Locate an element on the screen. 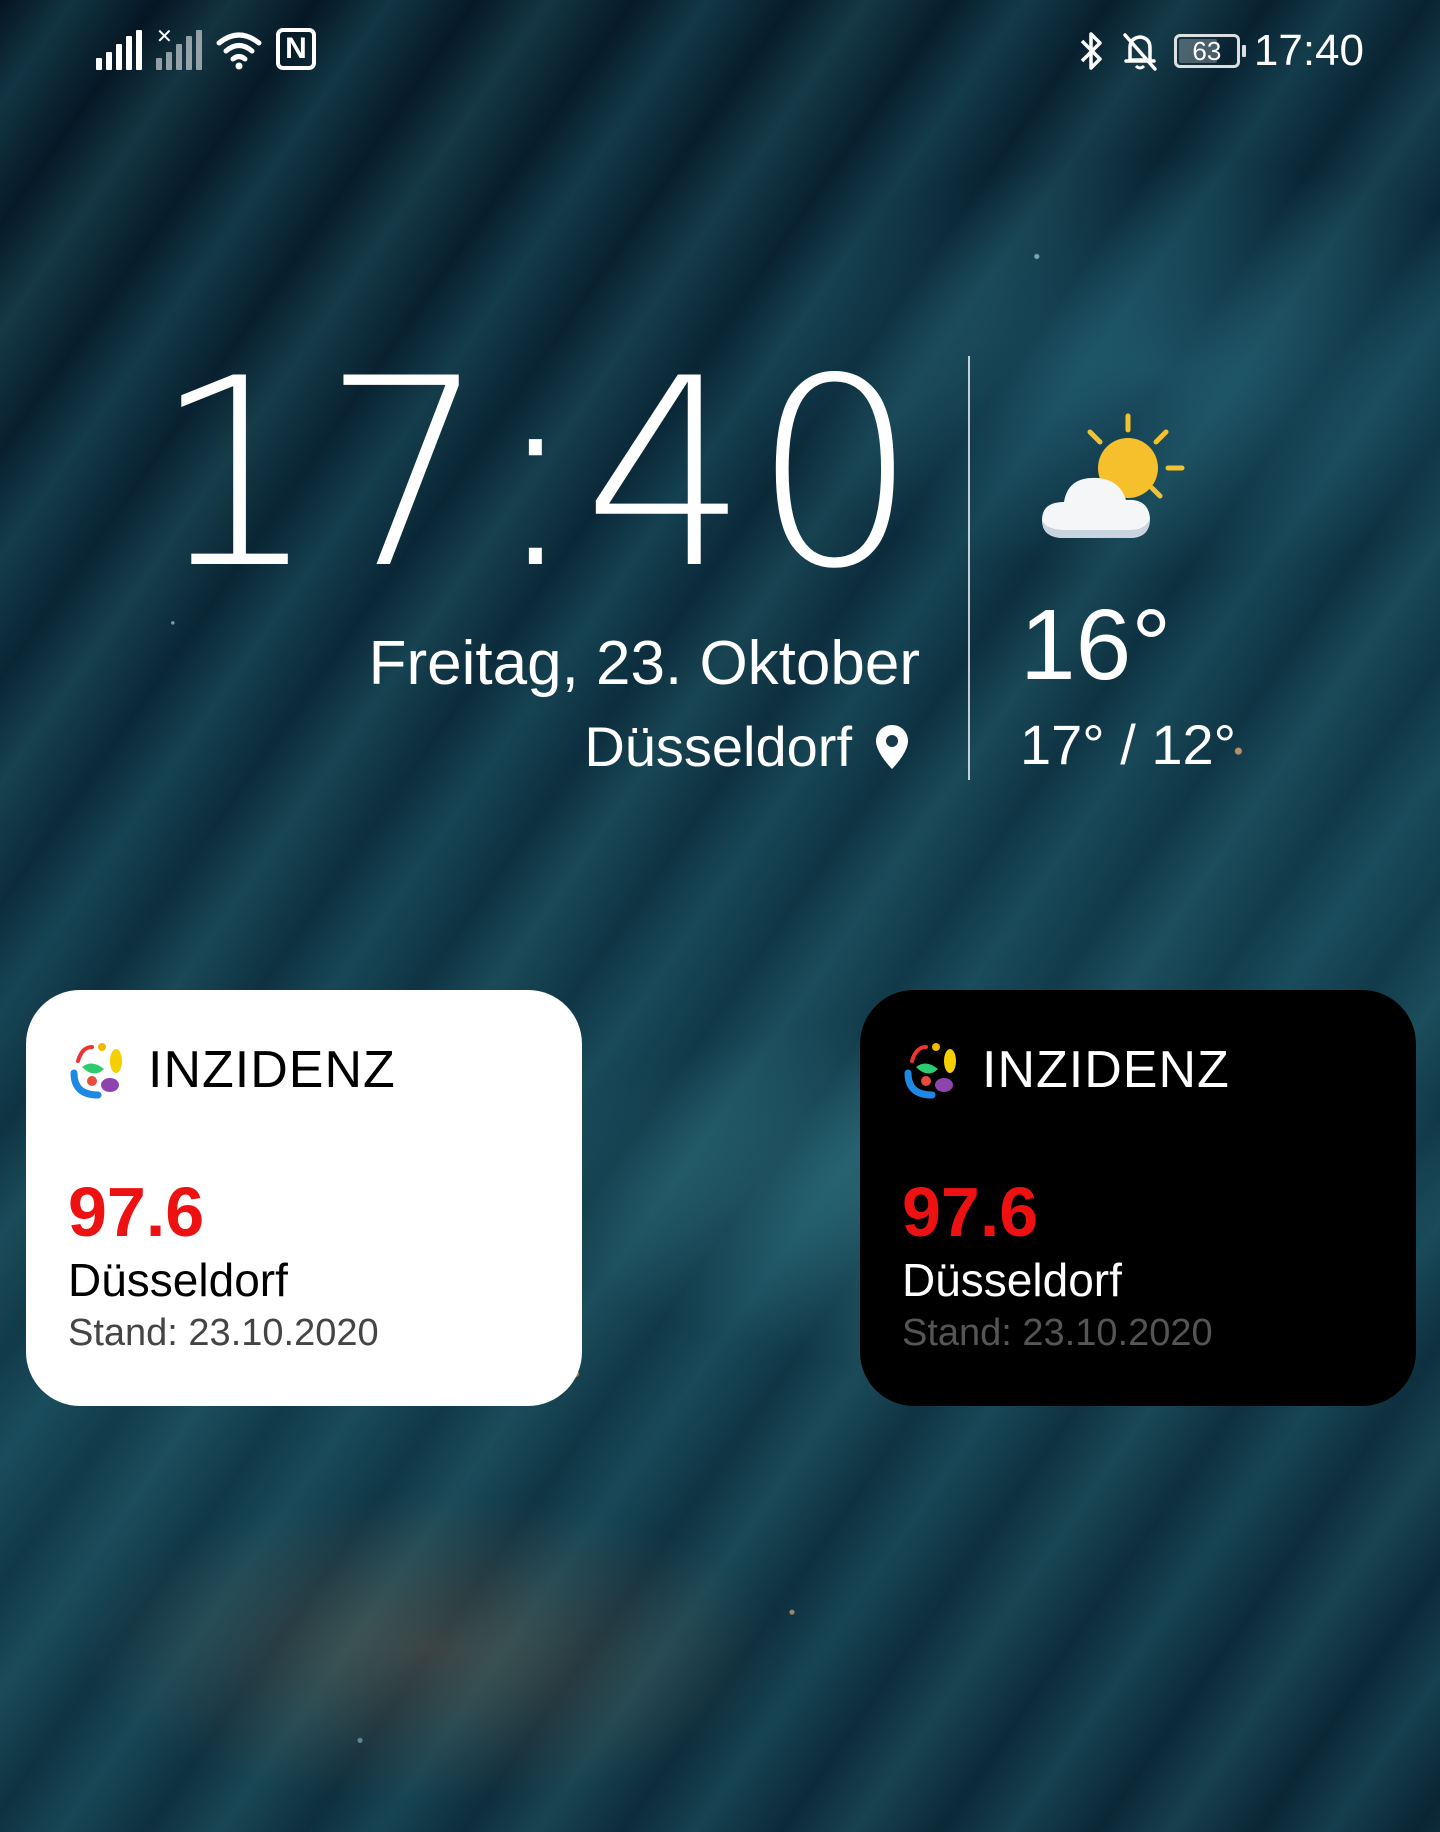 The image size is (1440, 1832). signal-no-sim-icon: ✕ is located at coordinates (179, 48).